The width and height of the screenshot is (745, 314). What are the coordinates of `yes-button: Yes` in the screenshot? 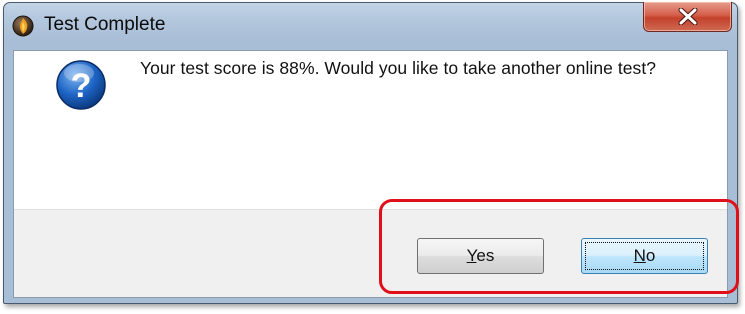 It's located at (480, 256).